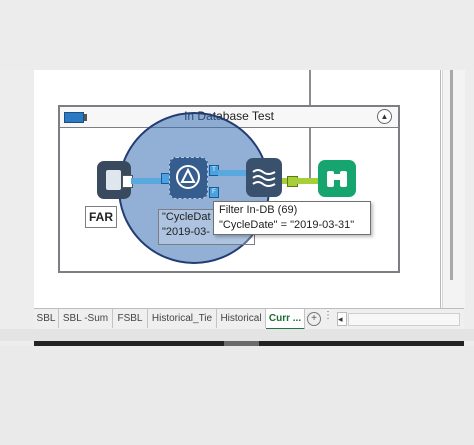  I want to click on data-stream-out-icon, so click(264, 178).